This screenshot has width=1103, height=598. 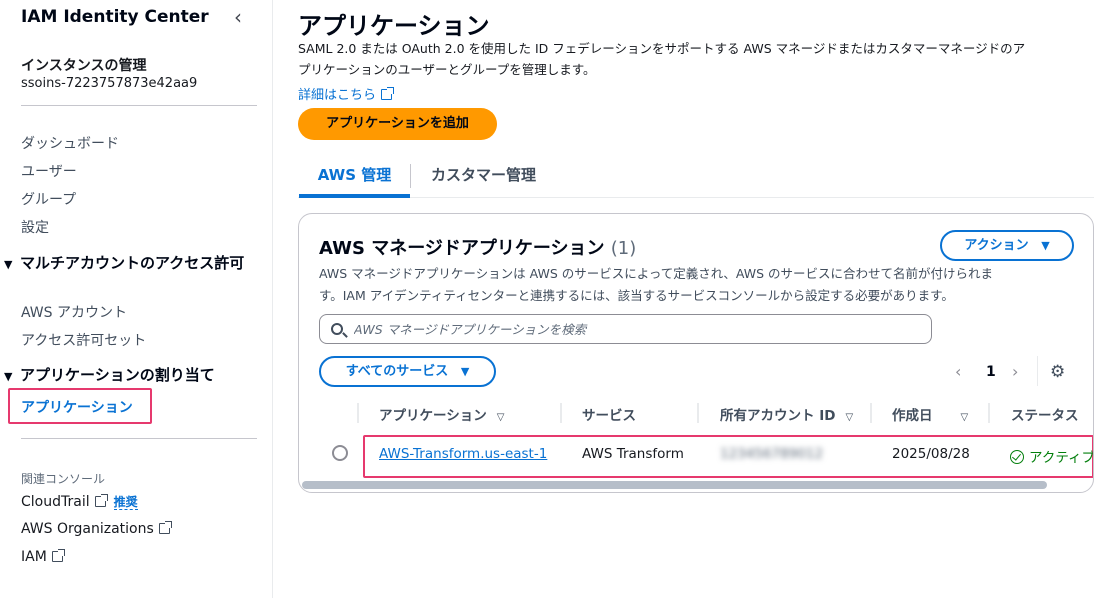 I want to click on sidebar-link-iam: IAM, so click(x=43, y=557).